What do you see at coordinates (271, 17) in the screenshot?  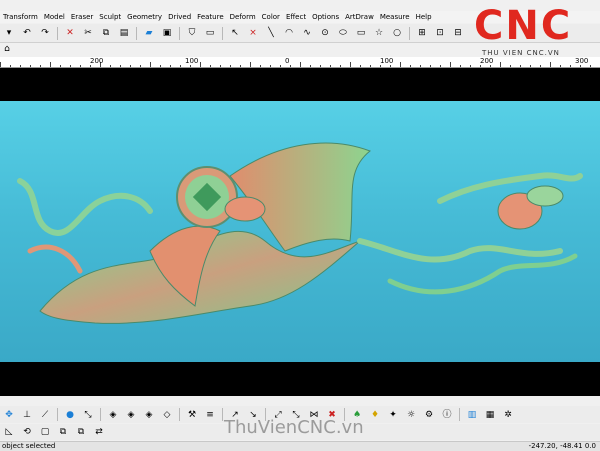 I see `menu-color: Color` at bounding box center [271, 17].